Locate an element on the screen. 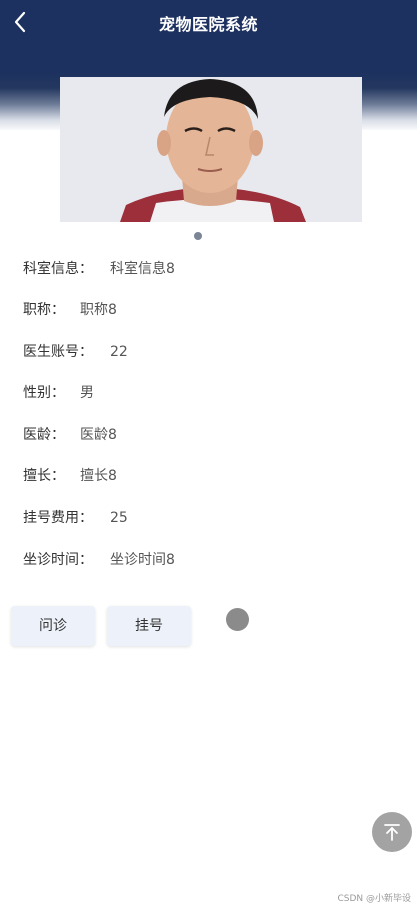  info-row-title: 职称： 职称8 is located at coordinates (70, 310).